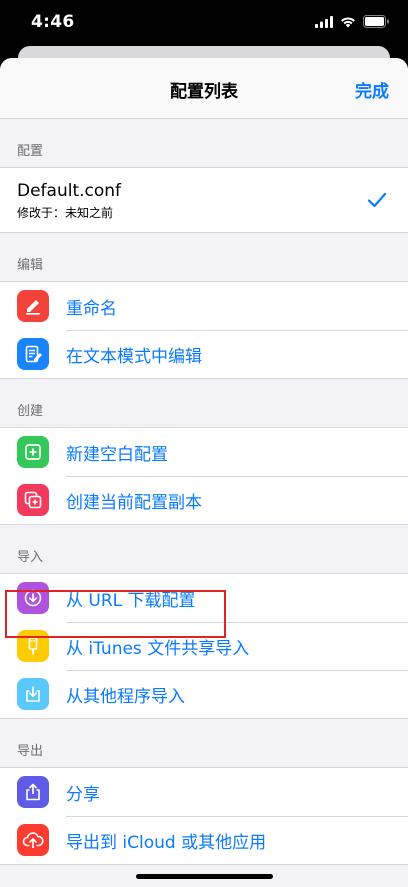 The width and height of the screenshot is (408, 887). What do you see at coordinates (91, 308) in the screenshot?
I see `rename-label: 重命名` at bounding box center [91, 308].